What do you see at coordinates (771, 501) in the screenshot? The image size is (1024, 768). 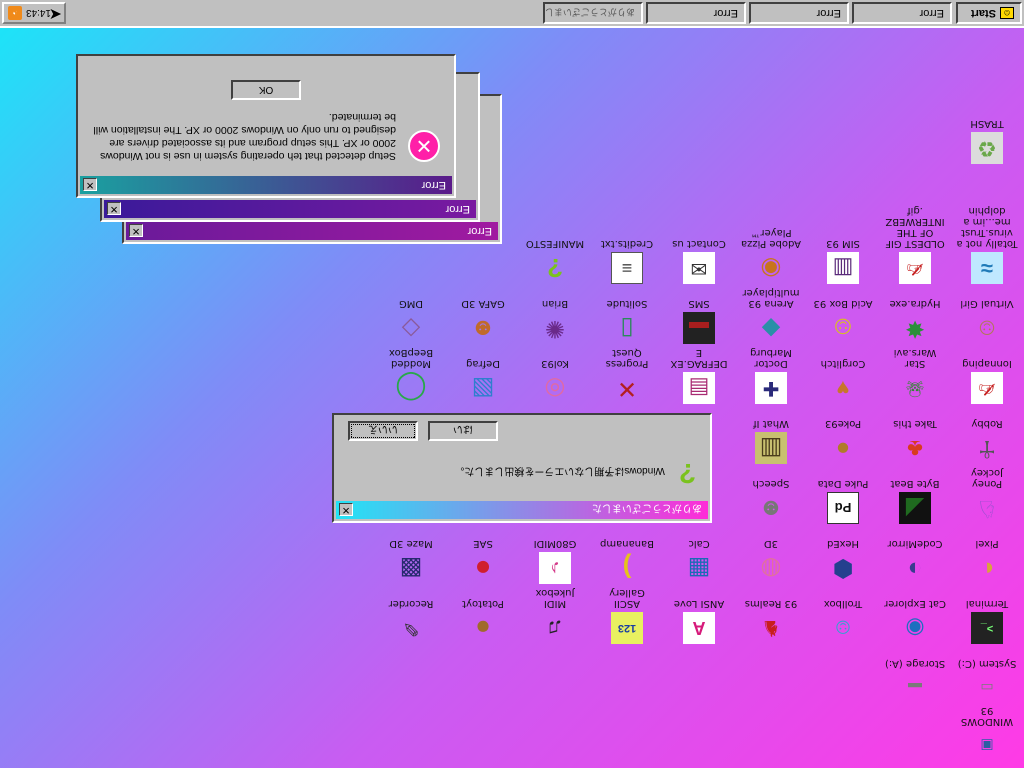 I see `desktop-icon-speech: ☻ Speech` at bounding box center [771, 501].